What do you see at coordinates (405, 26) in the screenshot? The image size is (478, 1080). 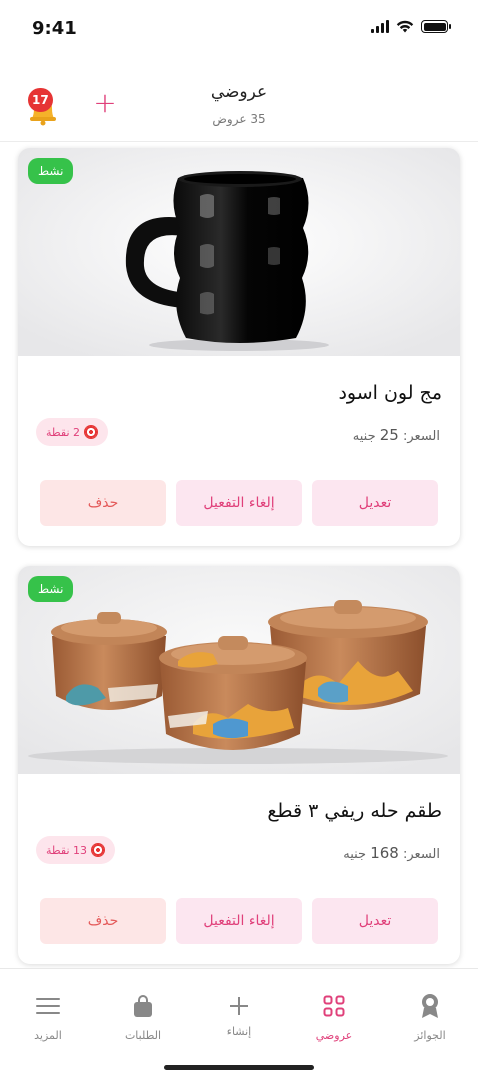 I see `wifi-icon` at bounding box center [405, 26].